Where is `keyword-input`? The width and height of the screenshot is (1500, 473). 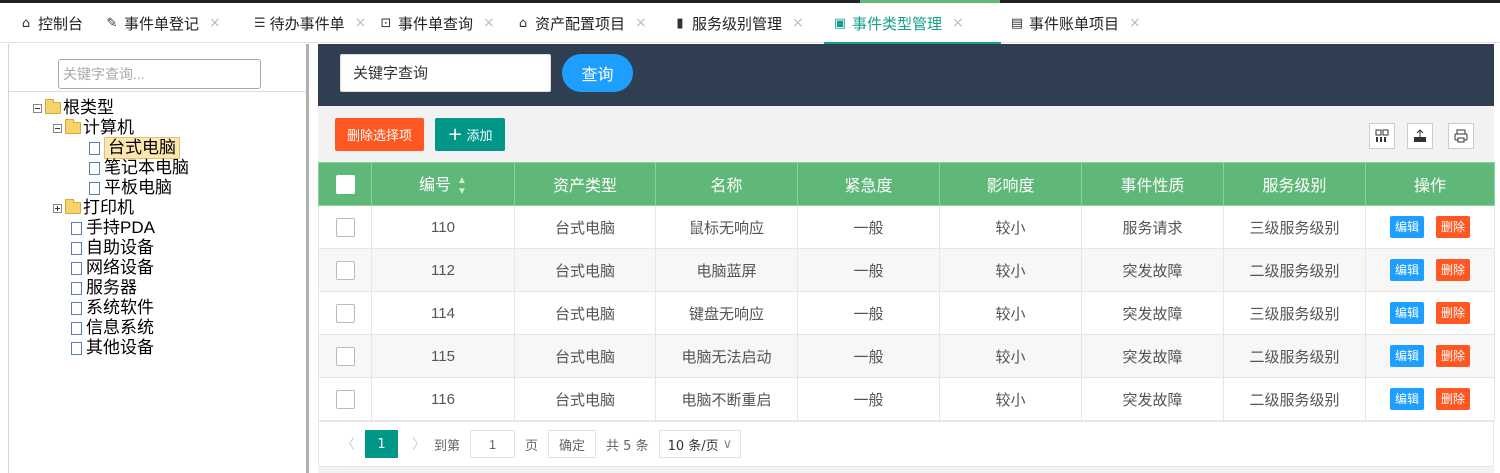 keyword-input is located at coordinates (445, 73).